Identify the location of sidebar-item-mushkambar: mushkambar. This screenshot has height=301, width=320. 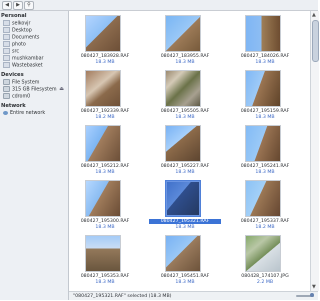
(35, 58).